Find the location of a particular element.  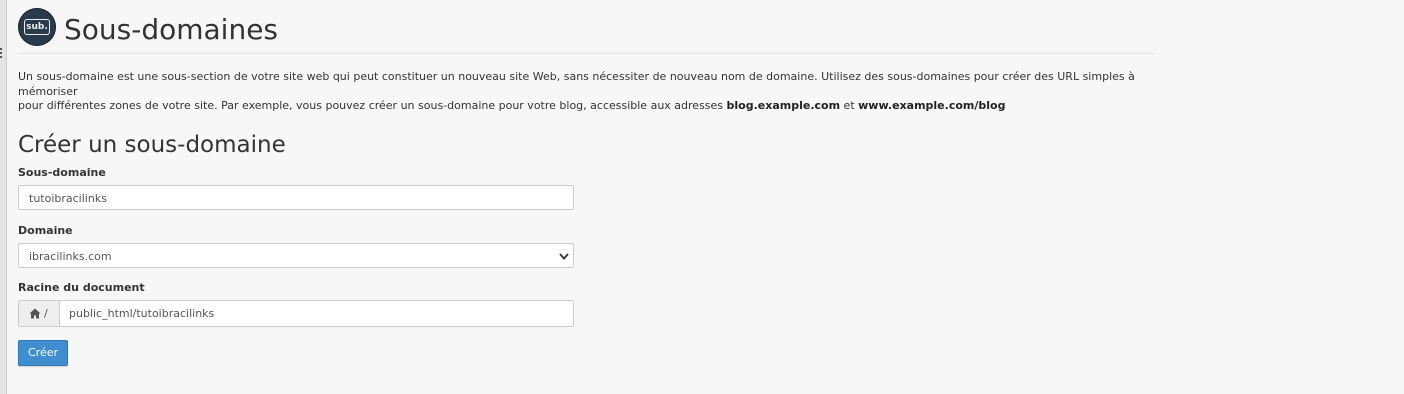

left-panel-edge is located at coordinates (3, 197).